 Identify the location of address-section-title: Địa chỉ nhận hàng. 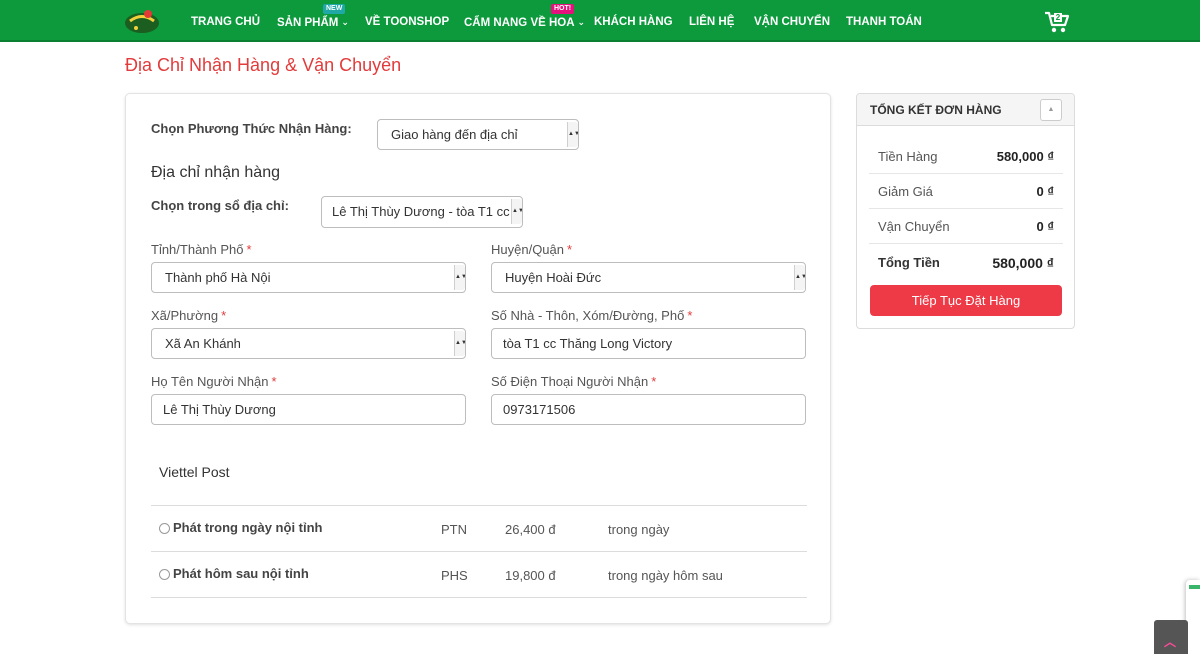
(215, 172).